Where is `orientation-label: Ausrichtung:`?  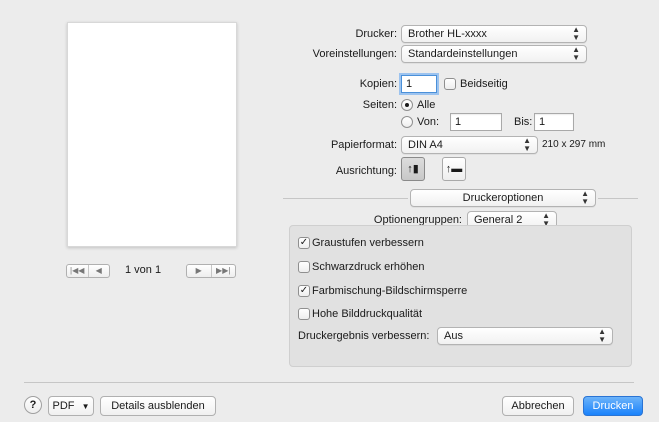
orientation-label: Ausrichtung: is located at coordinates (366, 171).